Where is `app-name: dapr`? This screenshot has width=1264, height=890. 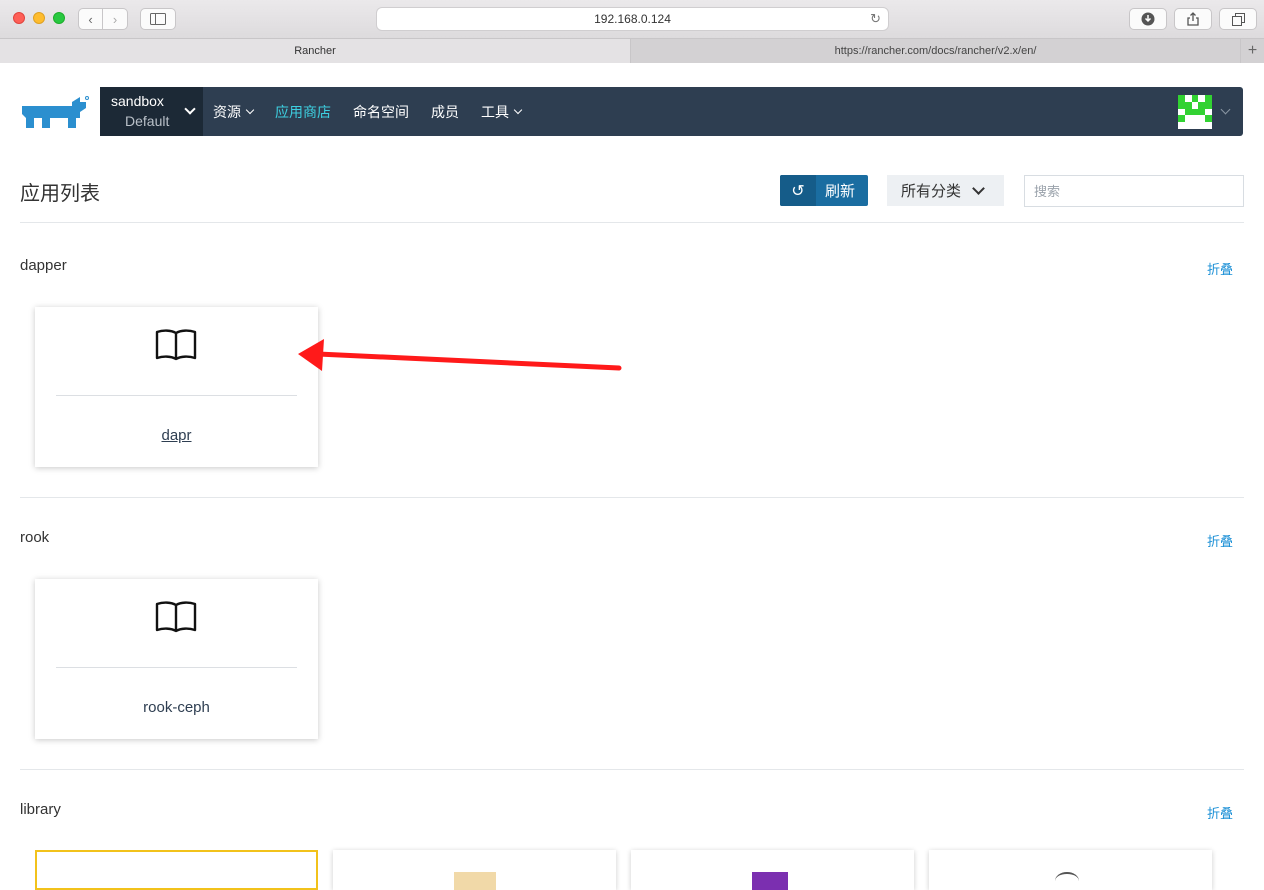 app-name: dapr is located at coordinates (176, 435).